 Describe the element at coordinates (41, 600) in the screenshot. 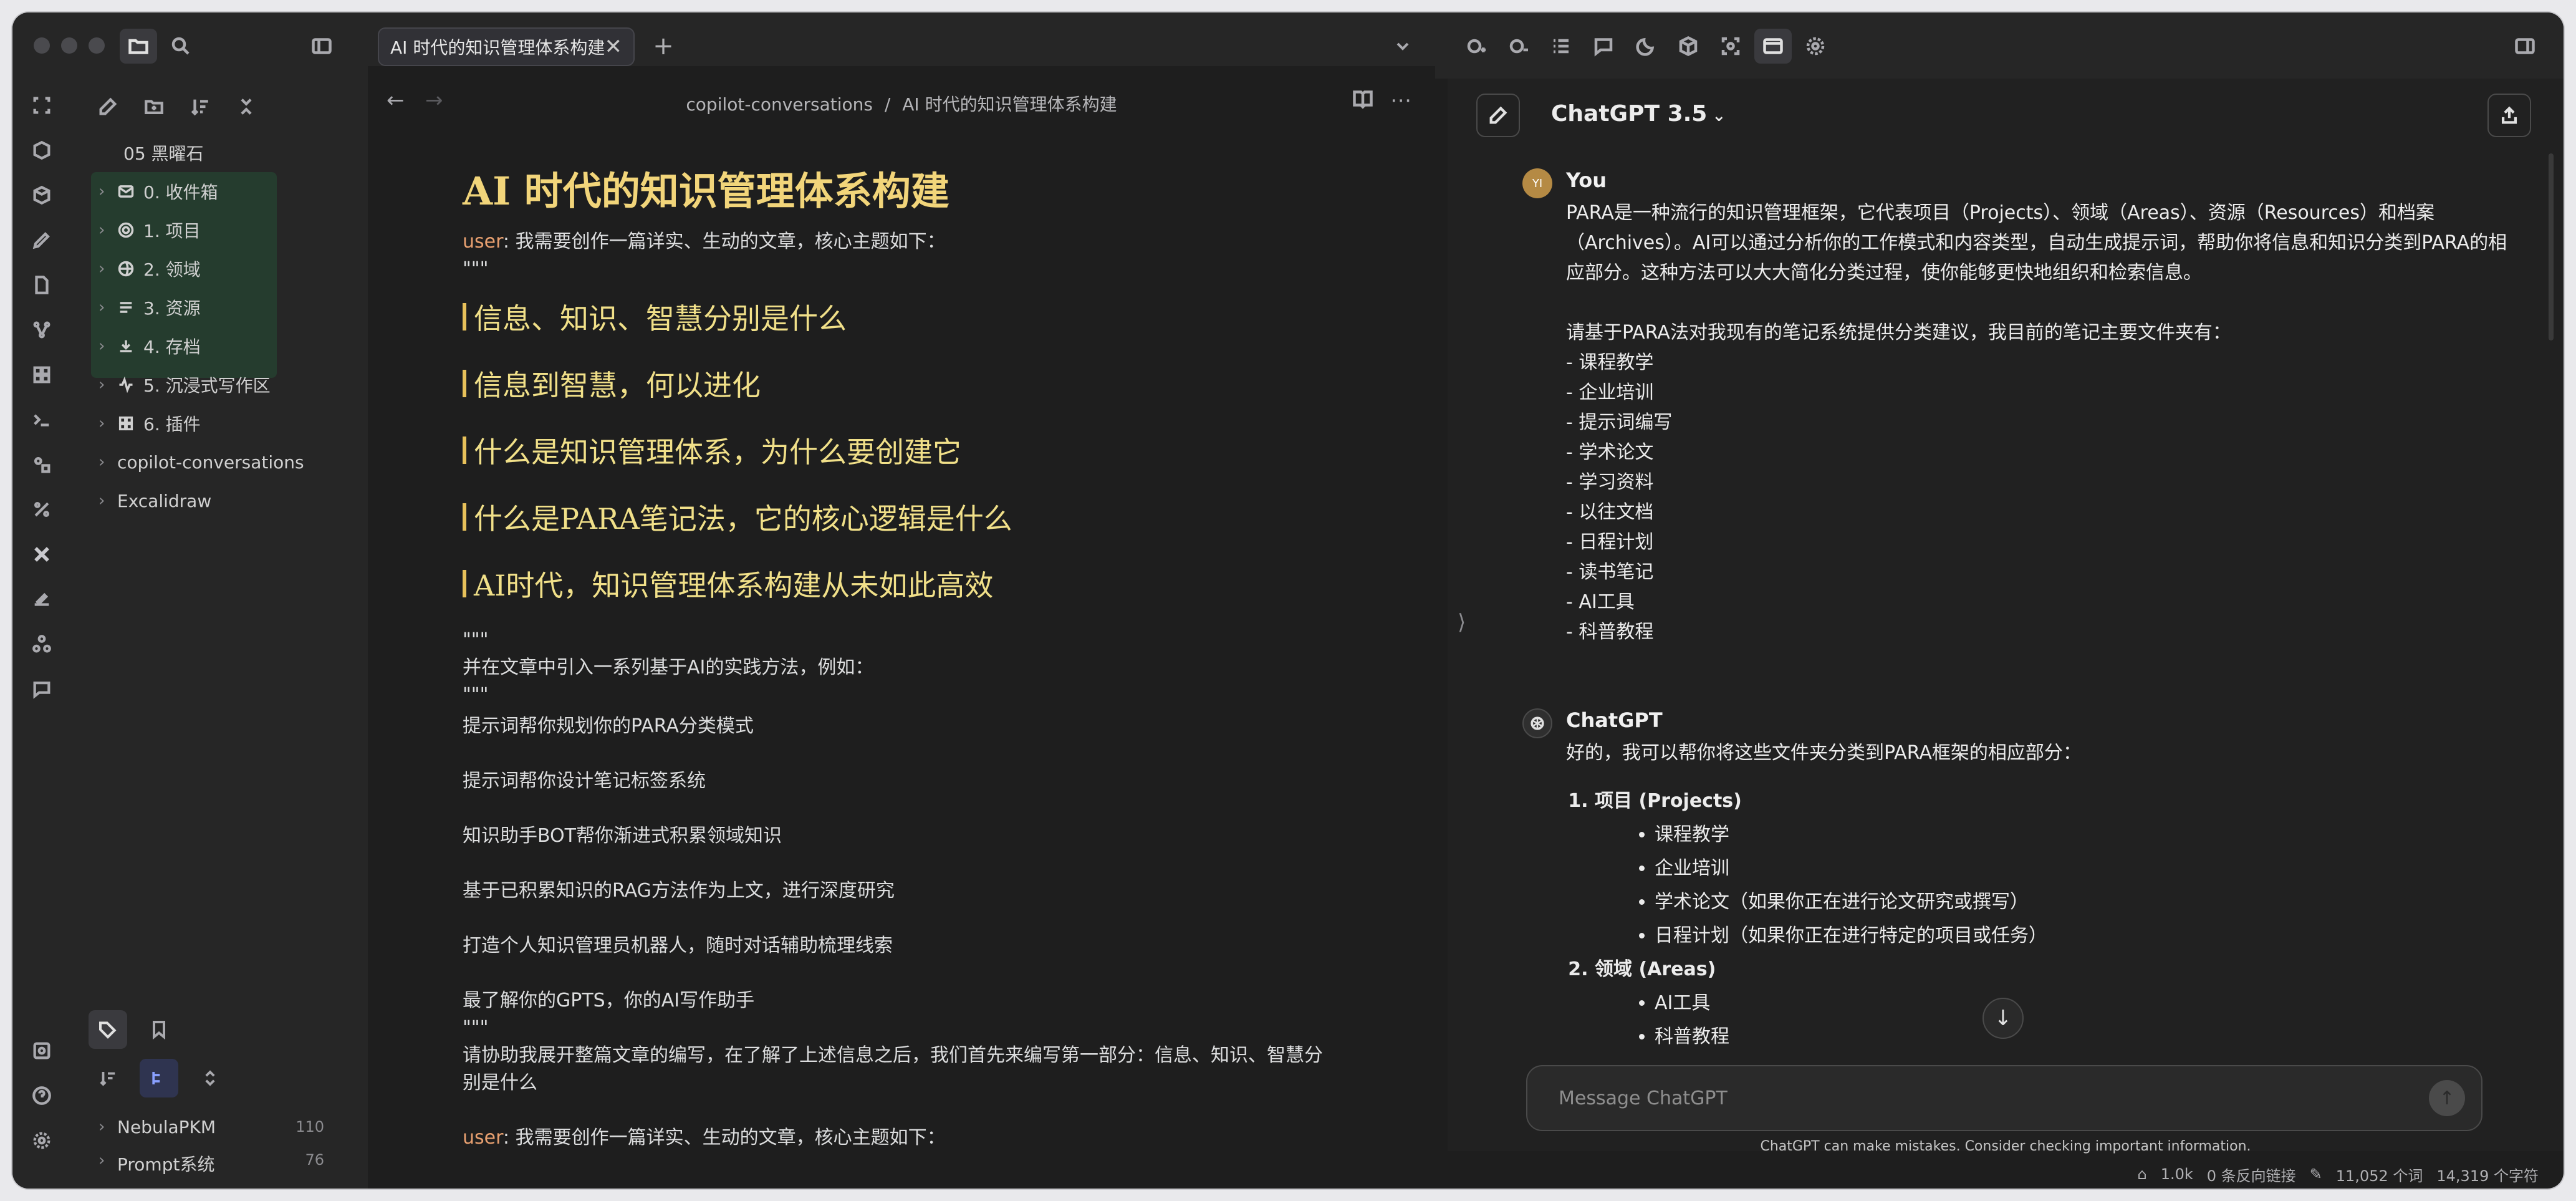

I see `ribbon-writing` at that location.